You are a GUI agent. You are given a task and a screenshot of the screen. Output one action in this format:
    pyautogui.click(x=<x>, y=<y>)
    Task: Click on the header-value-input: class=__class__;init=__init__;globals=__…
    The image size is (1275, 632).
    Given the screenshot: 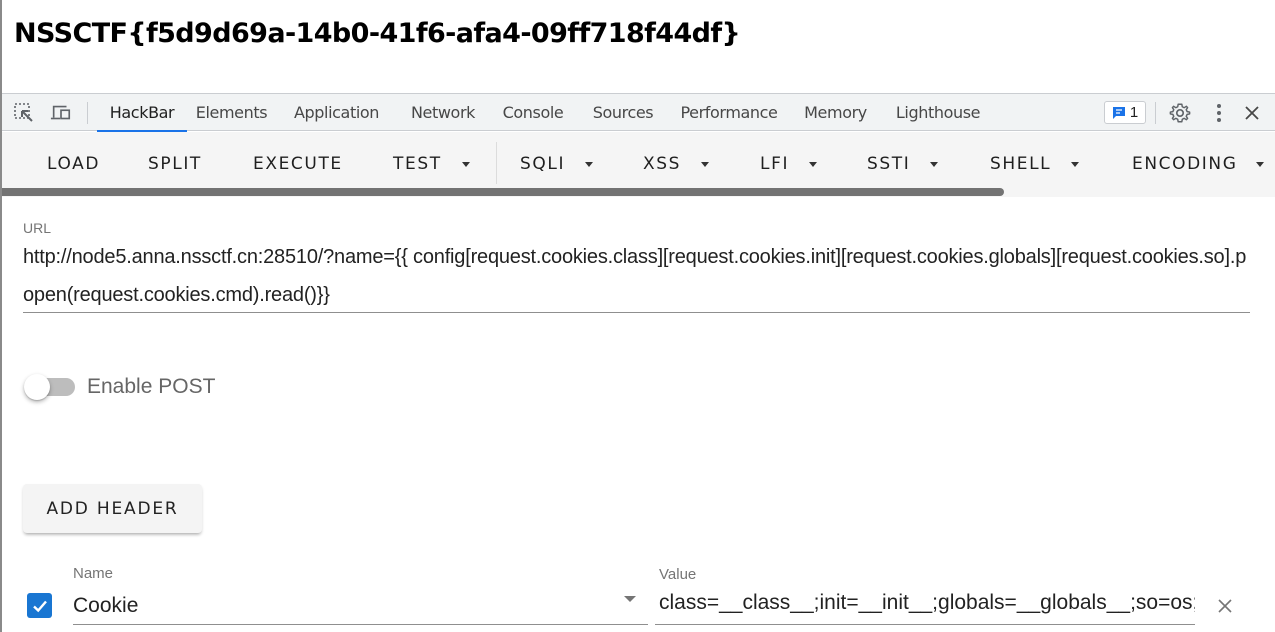 What is the action you would take?
    pyautogui.click(x=927, y=603)
    